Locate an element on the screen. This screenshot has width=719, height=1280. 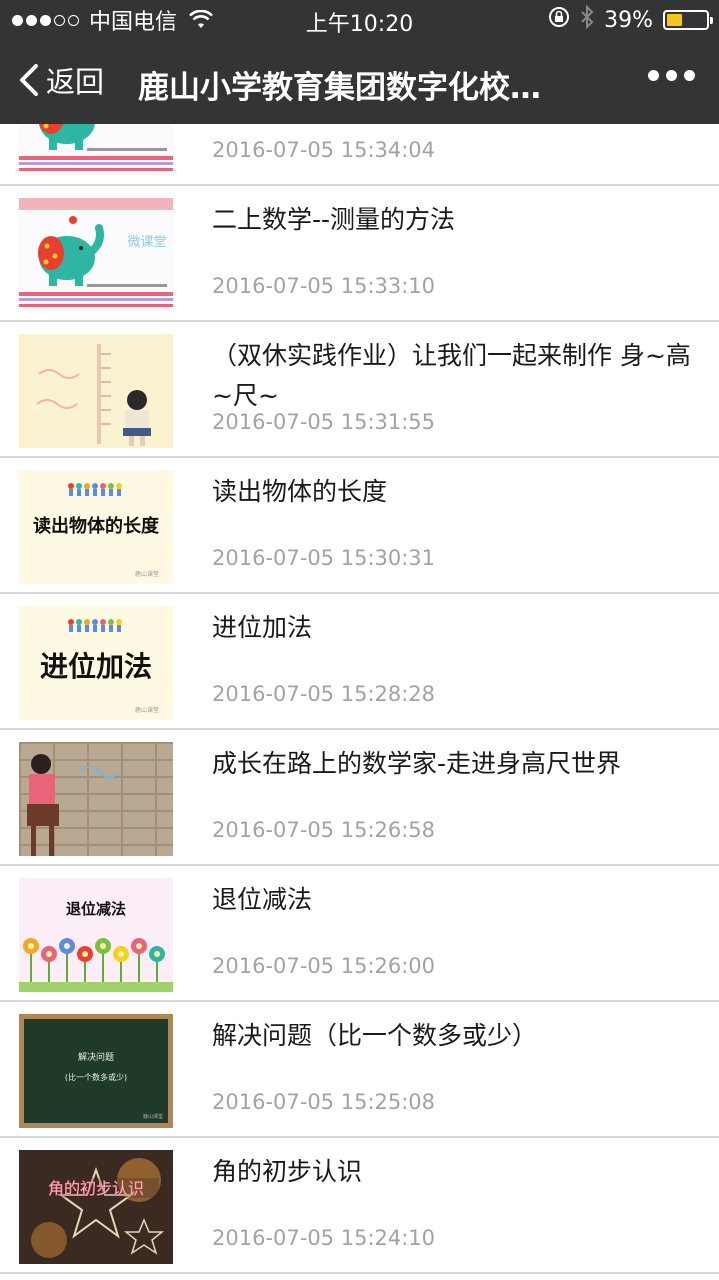
status-right: 39% is located at coordinates (630, 19).